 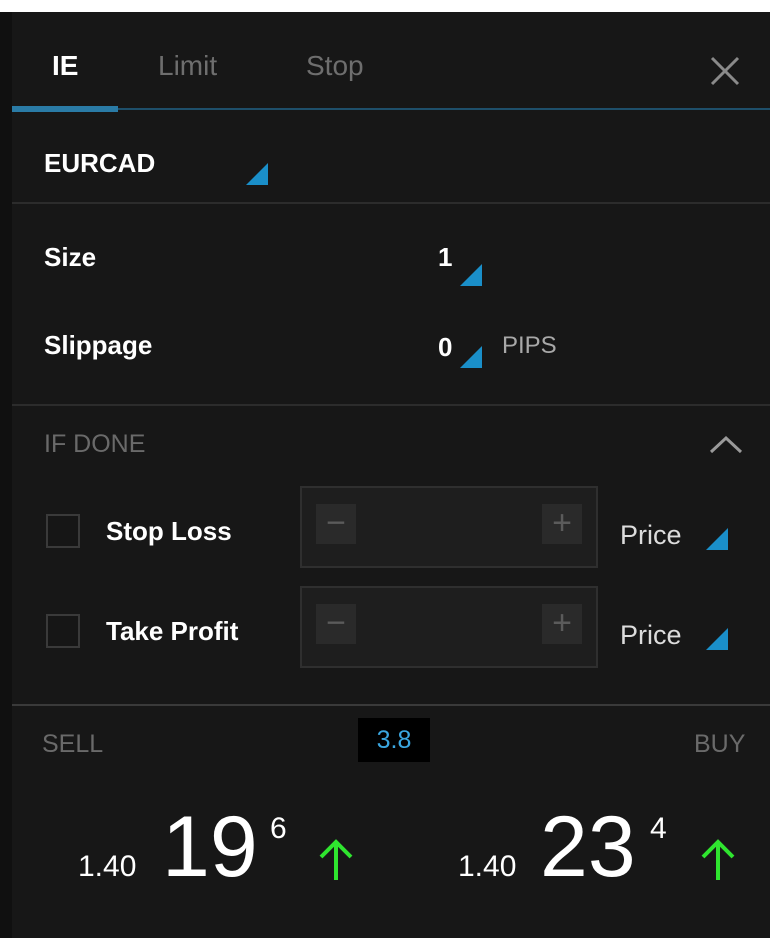 What do you see at coordinates (100, 163) in the screenshot?
I see `instrument-symbol: EURCAD` at bounding box center [100, 163].